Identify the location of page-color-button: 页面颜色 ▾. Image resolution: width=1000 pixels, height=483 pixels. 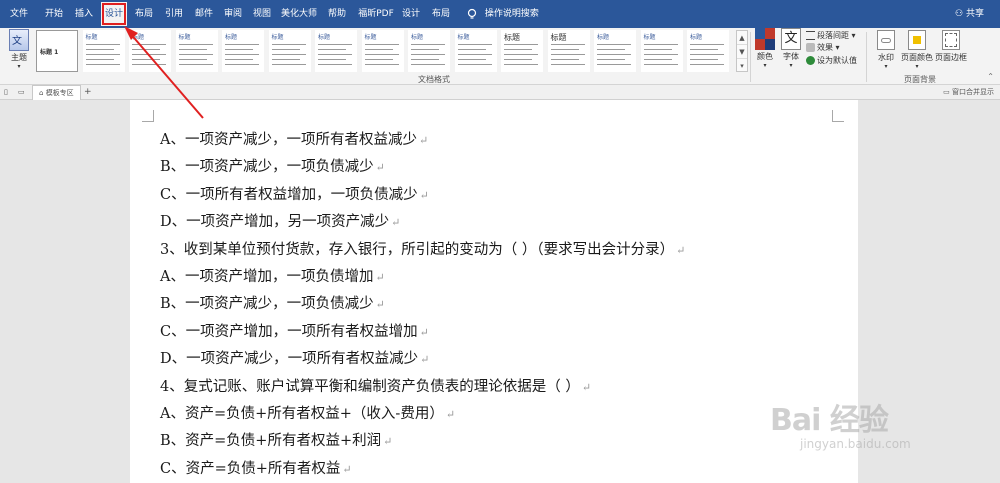
(917, 52).